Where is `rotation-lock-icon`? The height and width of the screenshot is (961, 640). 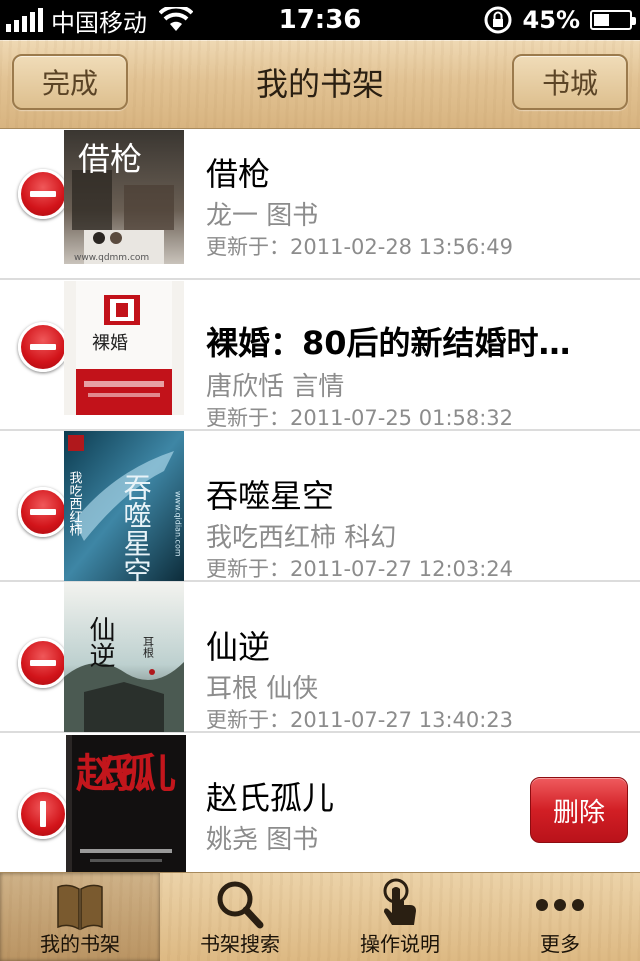
rotation-lock-icon is located at coordinates (498, 20).